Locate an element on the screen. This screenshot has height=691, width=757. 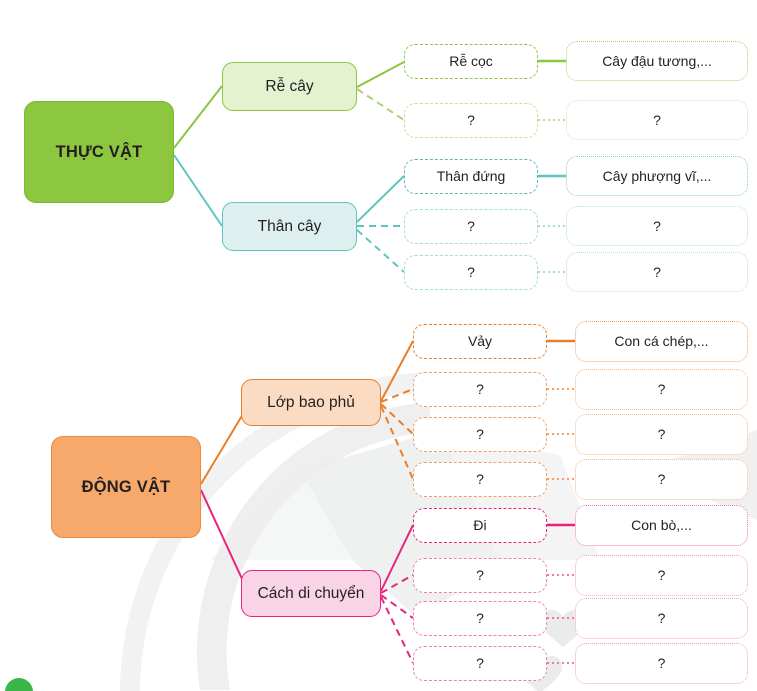
leaf-node-cover-type-1: Vảy is located at coordinates (480, 341).